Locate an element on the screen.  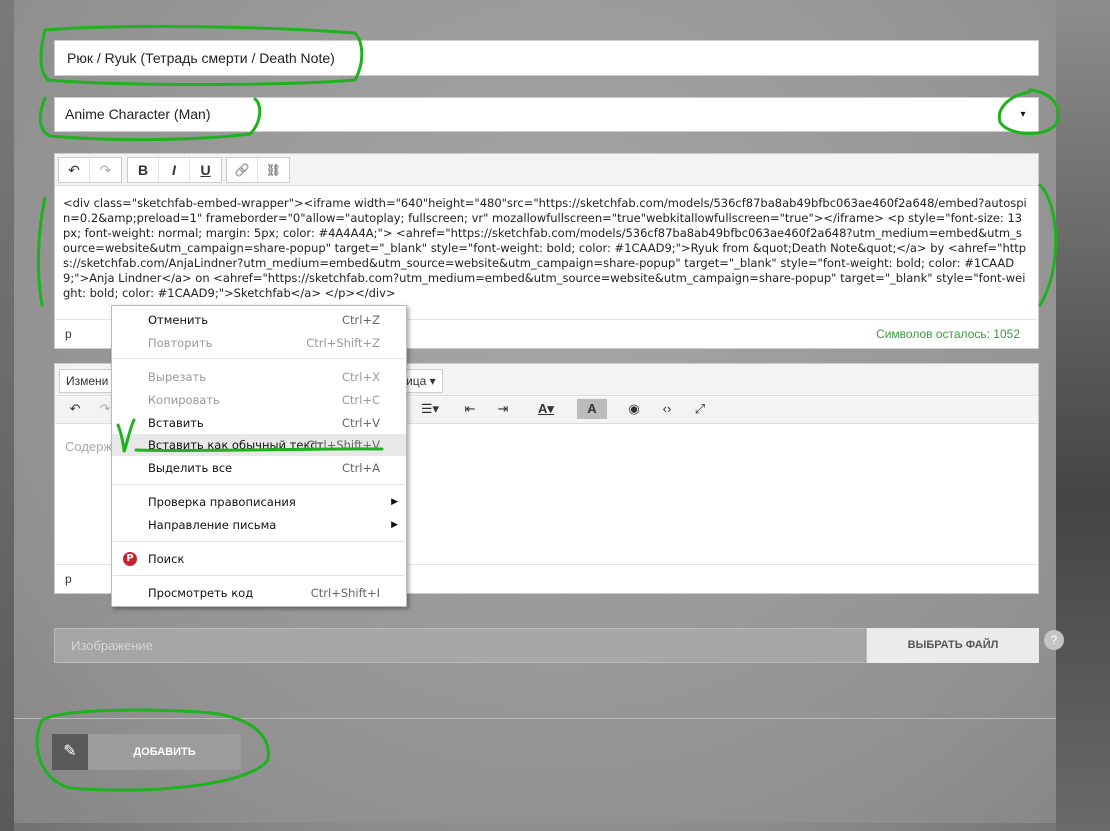
italic-button: I is located at coordinates (174, 170).